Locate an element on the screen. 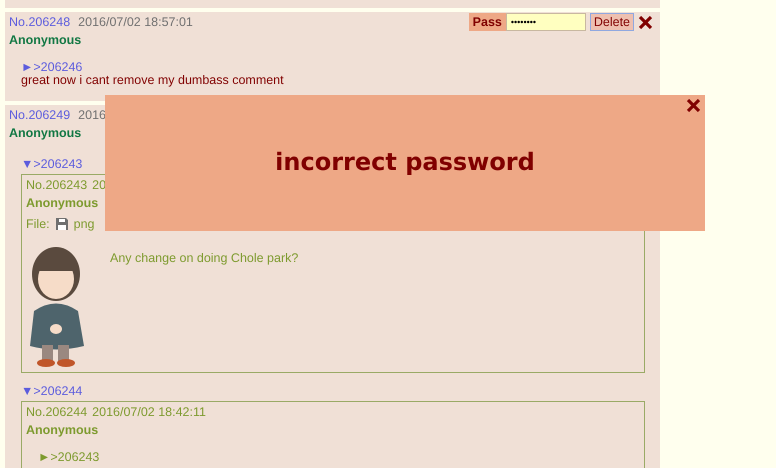 This screenshot has width=776, height=468. save-icon is located at coordinates (62, 224).